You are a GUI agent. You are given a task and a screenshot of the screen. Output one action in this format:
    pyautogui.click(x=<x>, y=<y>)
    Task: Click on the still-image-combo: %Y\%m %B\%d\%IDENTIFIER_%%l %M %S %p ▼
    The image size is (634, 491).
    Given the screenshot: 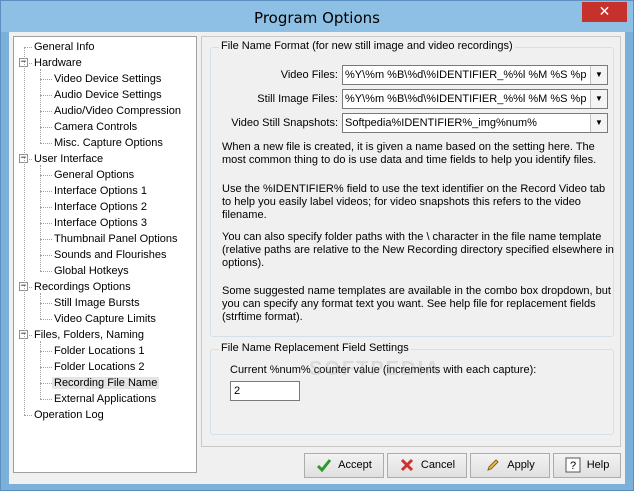 What is the action you would take?
    pyautogui.click(x=475, y=99)
    